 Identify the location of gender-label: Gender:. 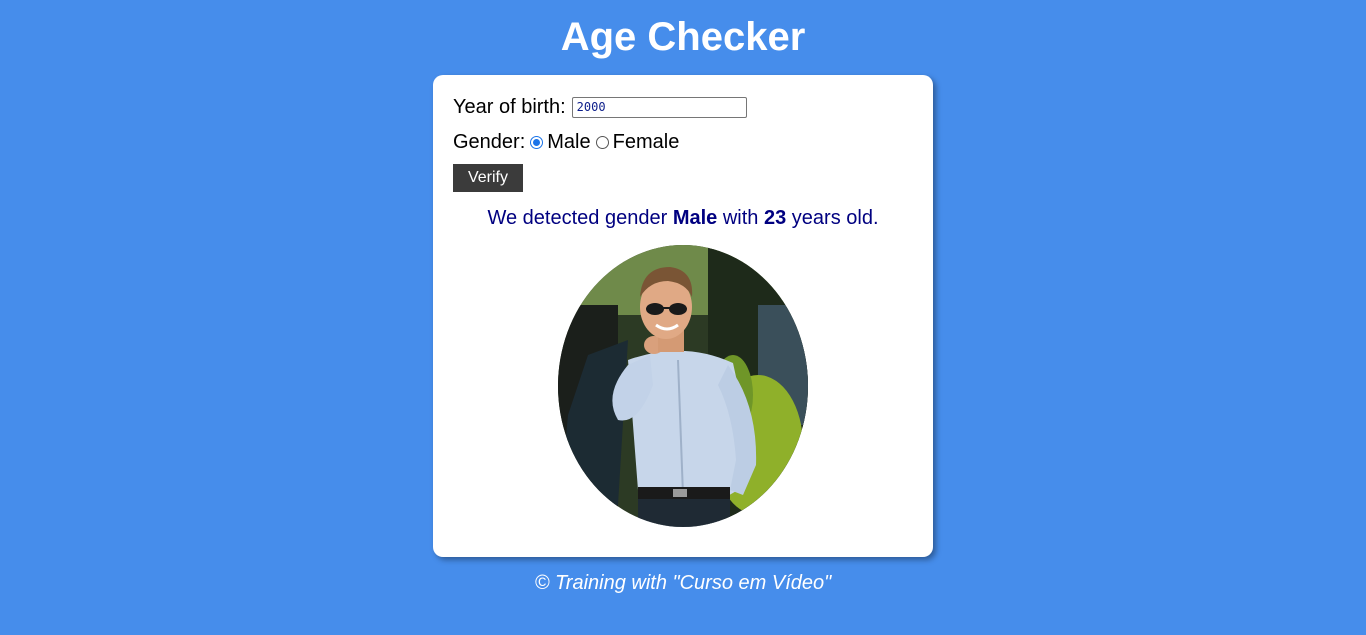
(489, 142).